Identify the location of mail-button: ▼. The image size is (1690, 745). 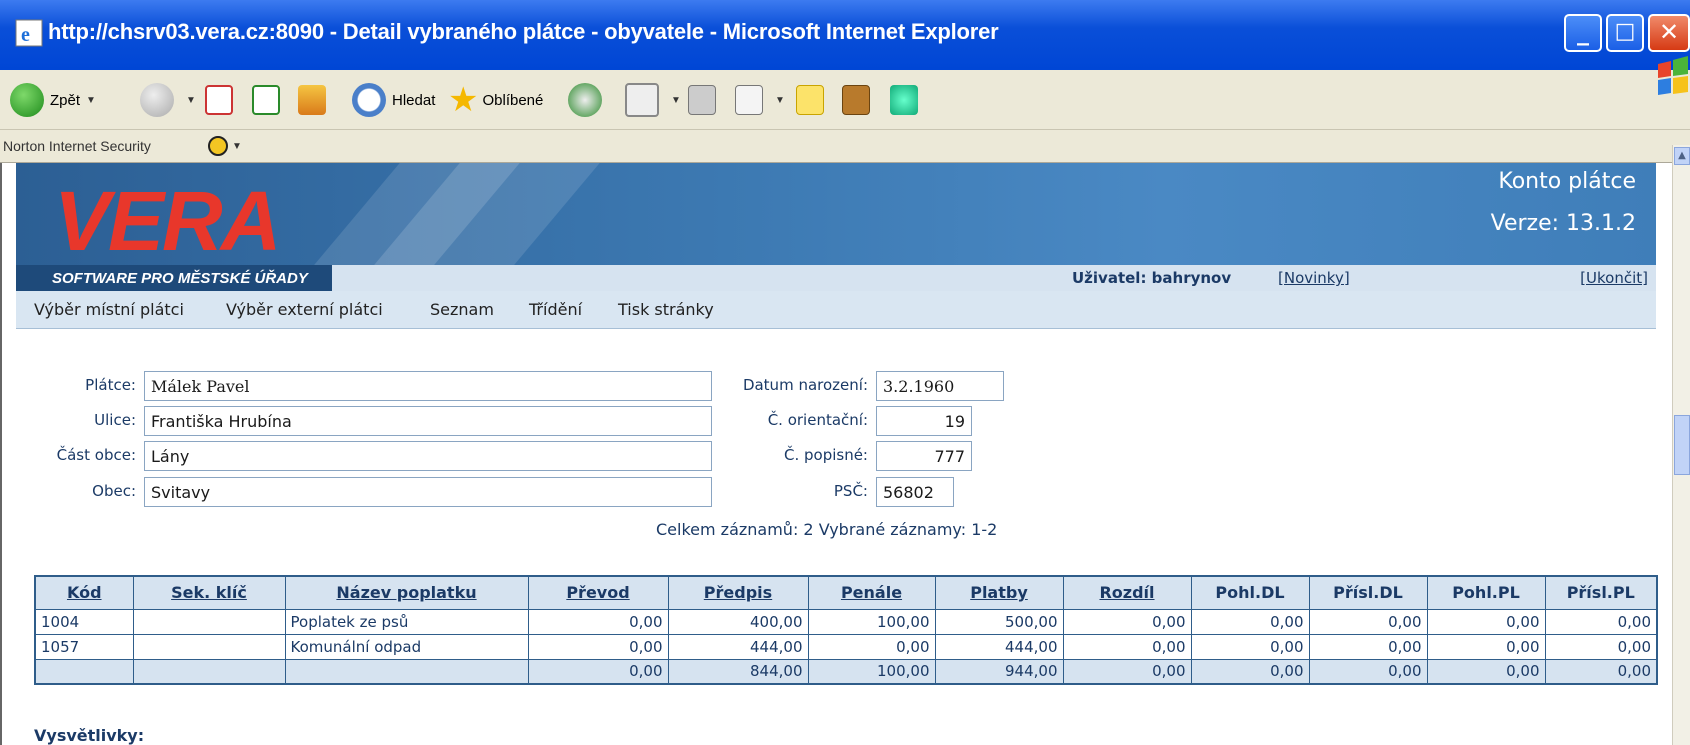
(653, 100).